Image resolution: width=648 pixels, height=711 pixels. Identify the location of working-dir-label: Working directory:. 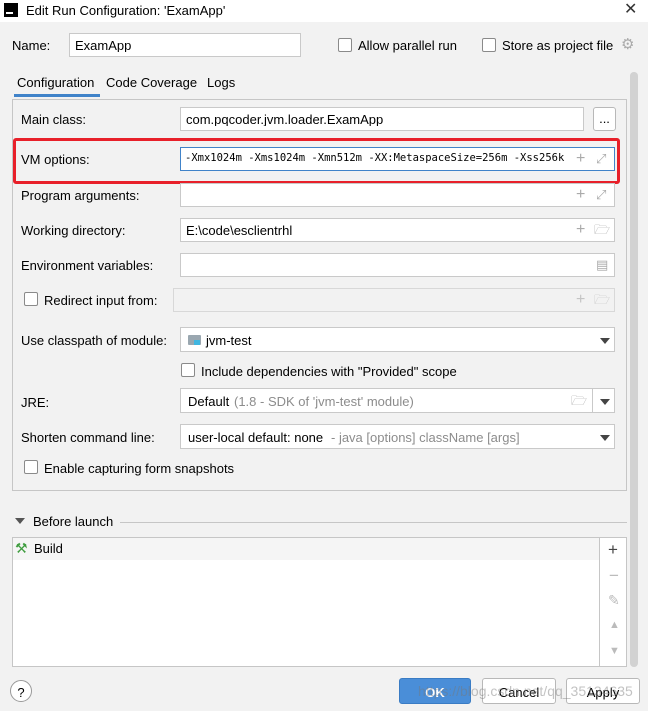
(73, 230).